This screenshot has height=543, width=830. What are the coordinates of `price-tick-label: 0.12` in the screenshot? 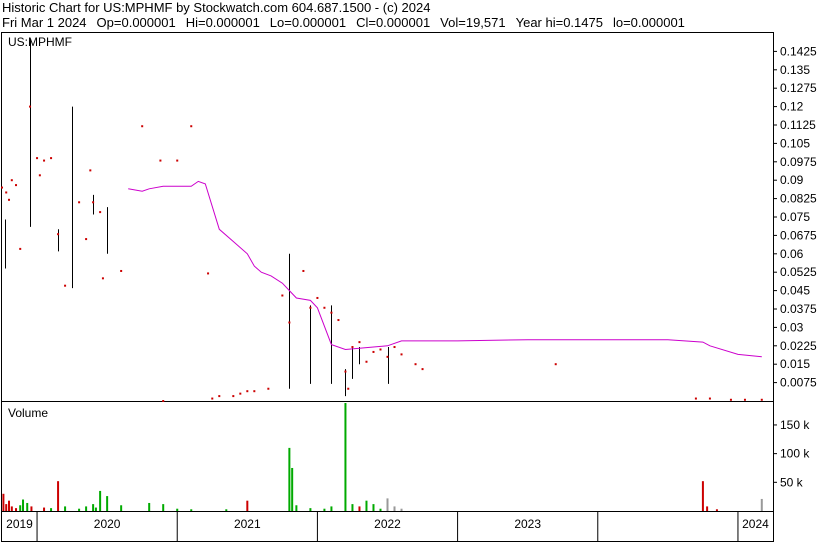 It's located at (792, 107).